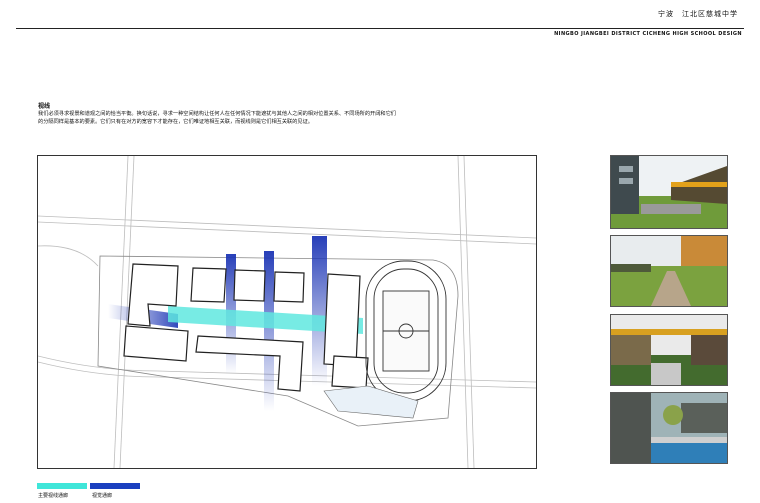 This screenshot has width=760, height=503. What do you see at coordinates (44, 106) in the screenshot?
I see `section-title: 视线` at bounding box center [44, 106].